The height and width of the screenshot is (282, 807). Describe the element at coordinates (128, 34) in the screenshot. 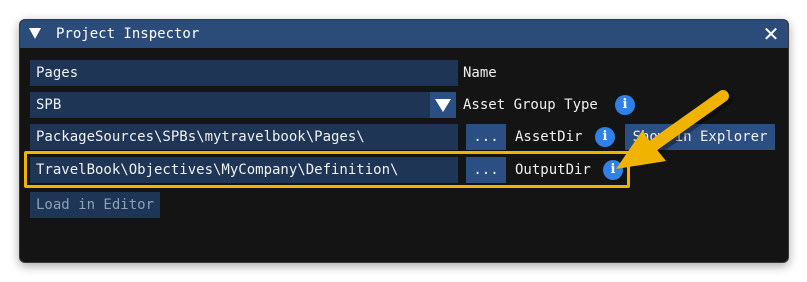

I see `window-title: Project Inspector` at that location.